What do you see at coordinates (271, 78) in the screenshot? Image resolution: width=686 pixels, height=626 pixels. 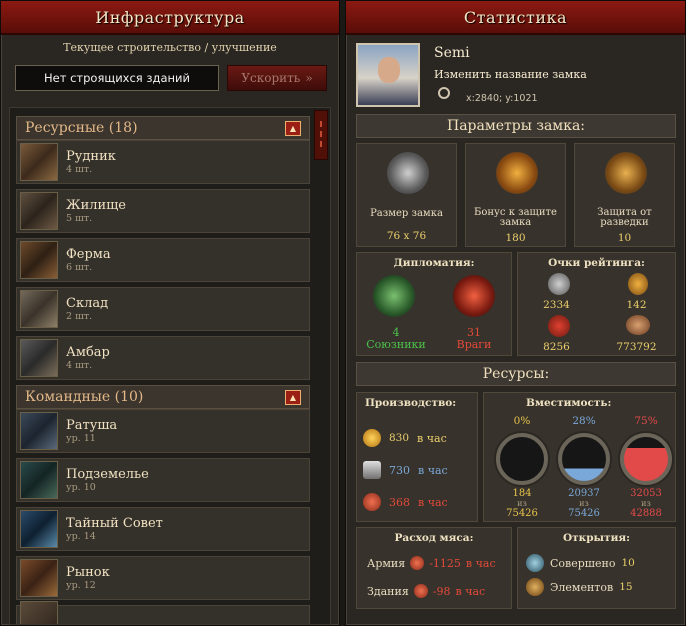 I see `speedup-label: Ускорить` at bounding box center [271, 78].